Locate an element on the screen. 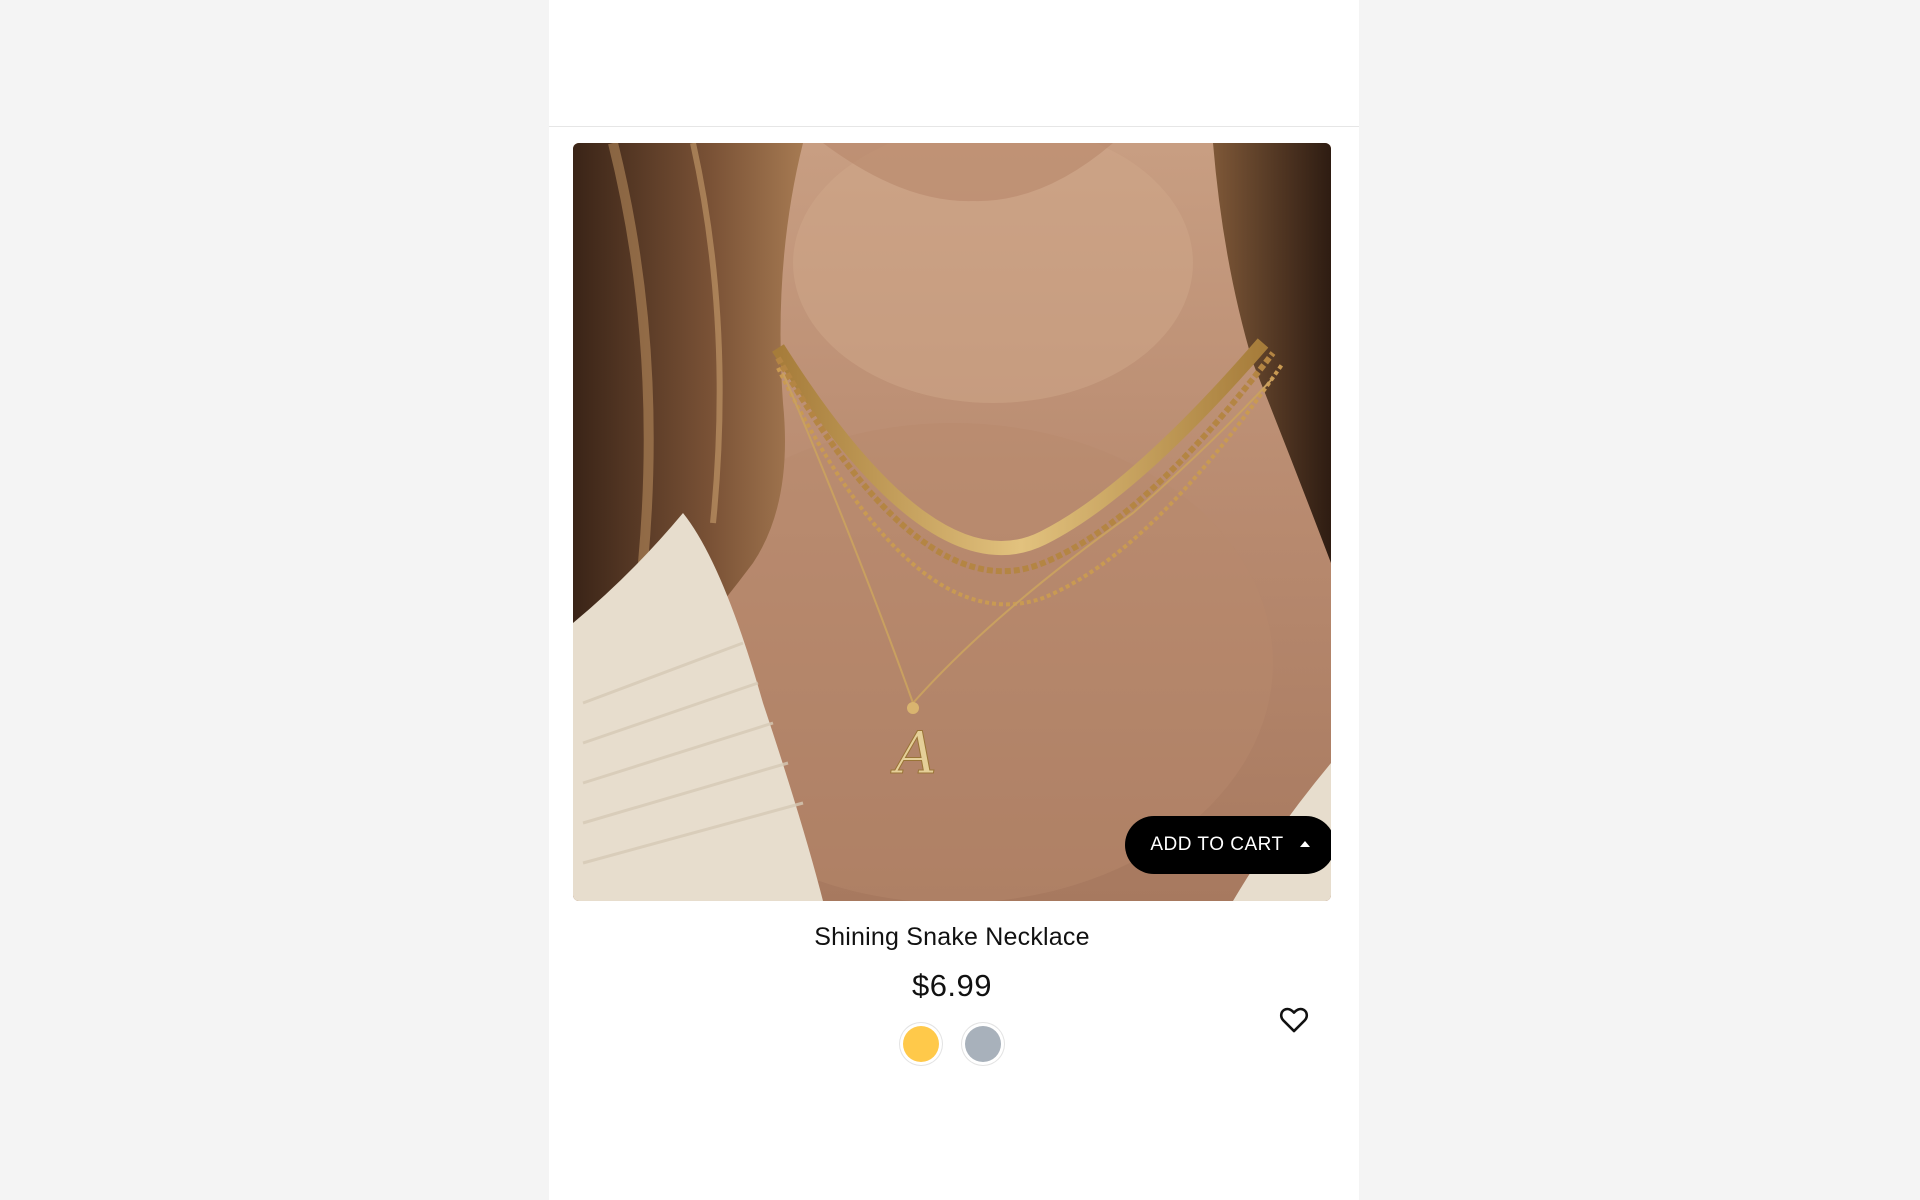 Image resolution: width=1920 pixels, height=1200 pixels. product-title: Shining Snake Necklace is located at coordinates (952, 937).